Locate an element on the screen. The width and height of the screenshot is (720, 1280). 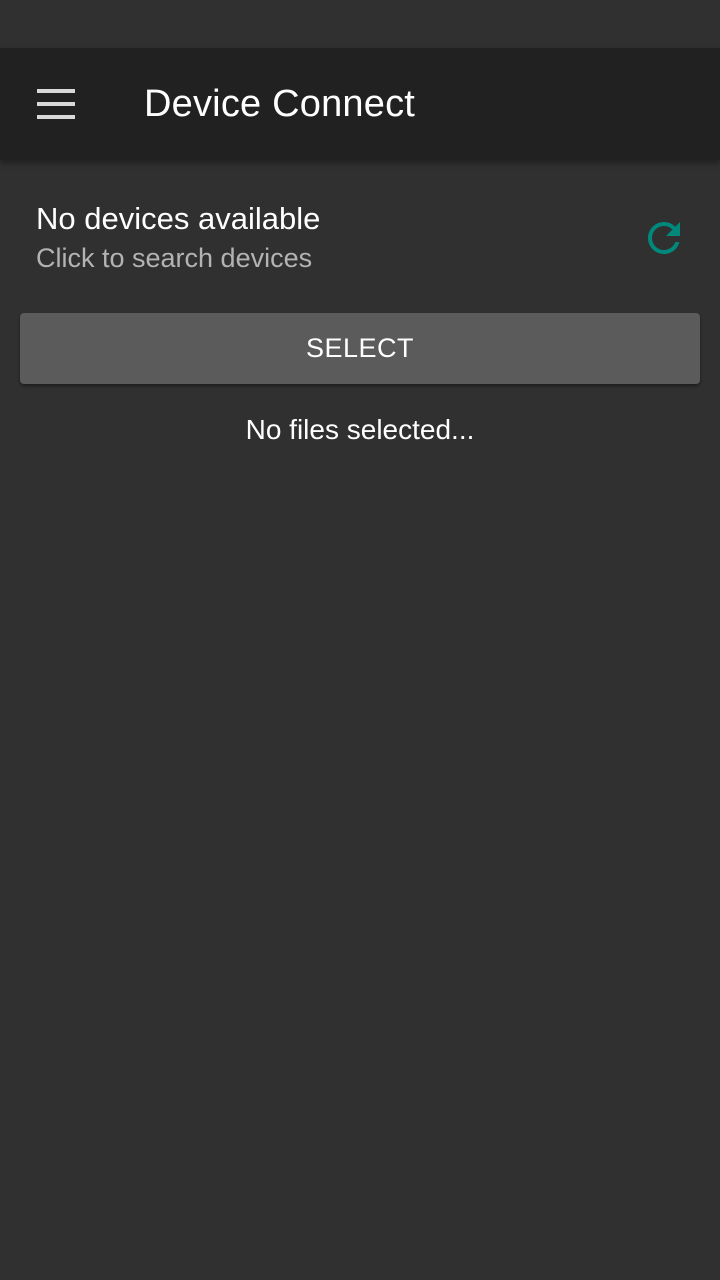
app-bar: Device Connect is located at coordinates (360, 104).